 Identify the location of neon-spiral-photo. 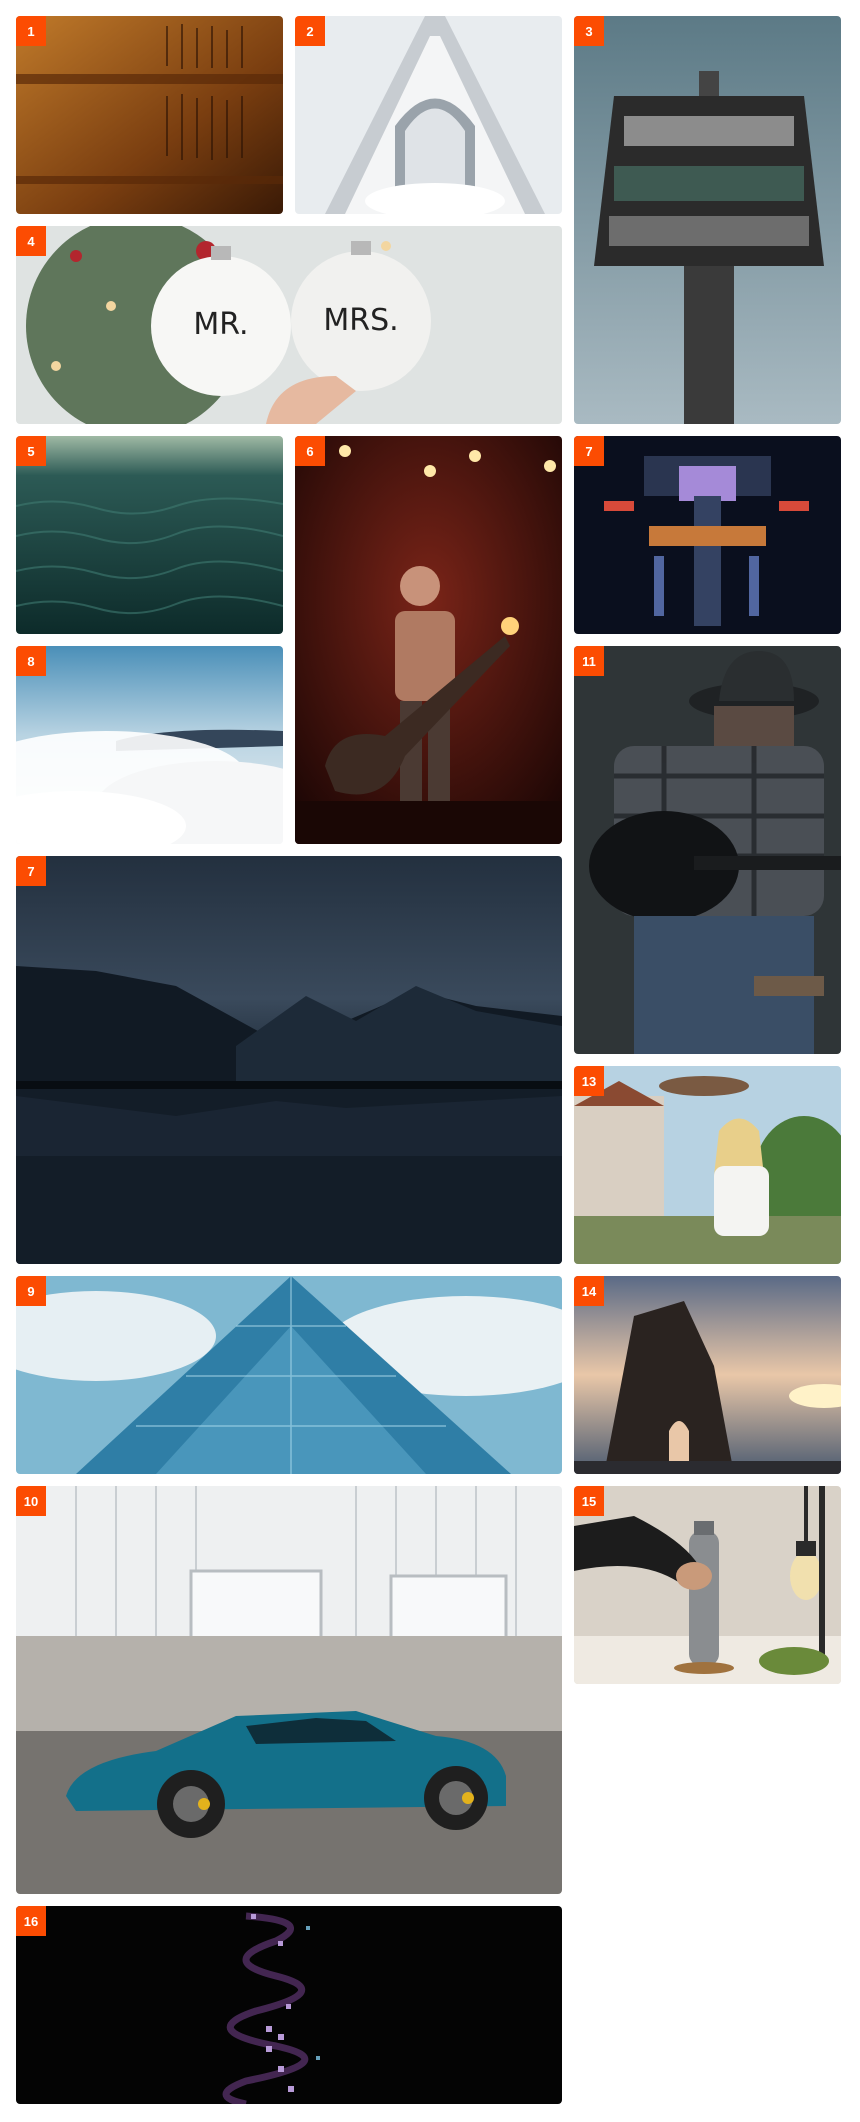
(289, 2005).